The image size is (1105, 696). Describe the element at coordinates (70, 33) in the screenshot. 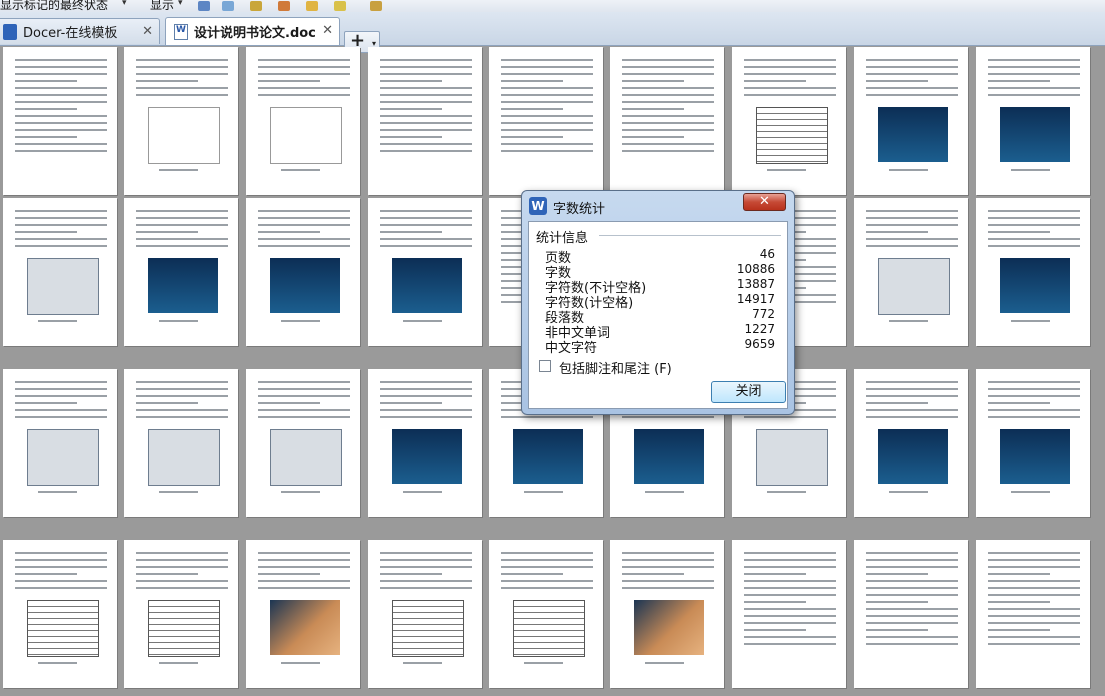

I see `tab-label: Docer-在线模板` at that location.